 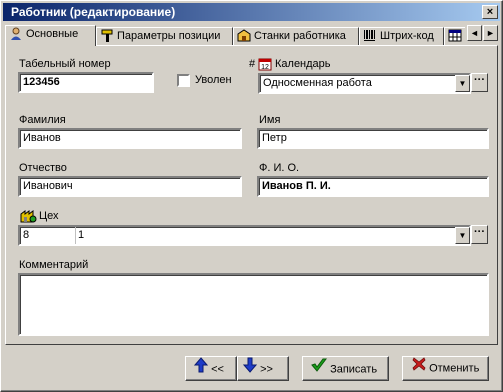 I want to click on cancel-button: Отменить, so click(x=445, y=368).